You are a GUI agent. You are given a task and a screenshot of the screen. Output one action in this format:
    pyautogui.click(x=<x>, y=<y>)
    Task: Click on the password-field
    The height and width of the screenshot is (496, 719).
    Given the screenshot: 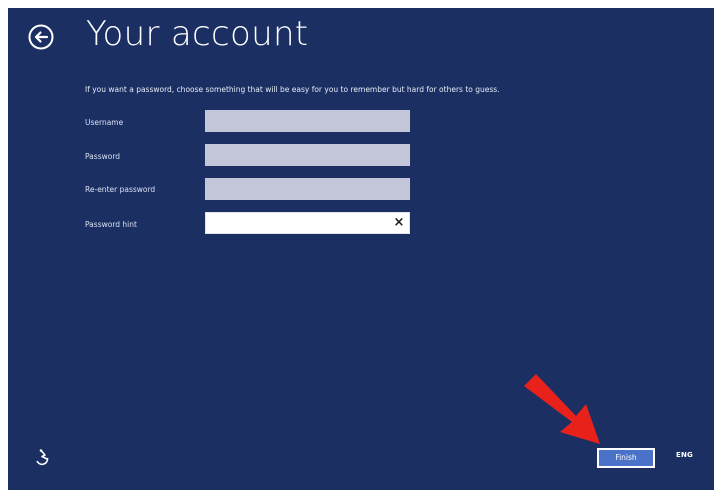 What is the action you would take?
    pyautogui.click(x=307, y=155)
    